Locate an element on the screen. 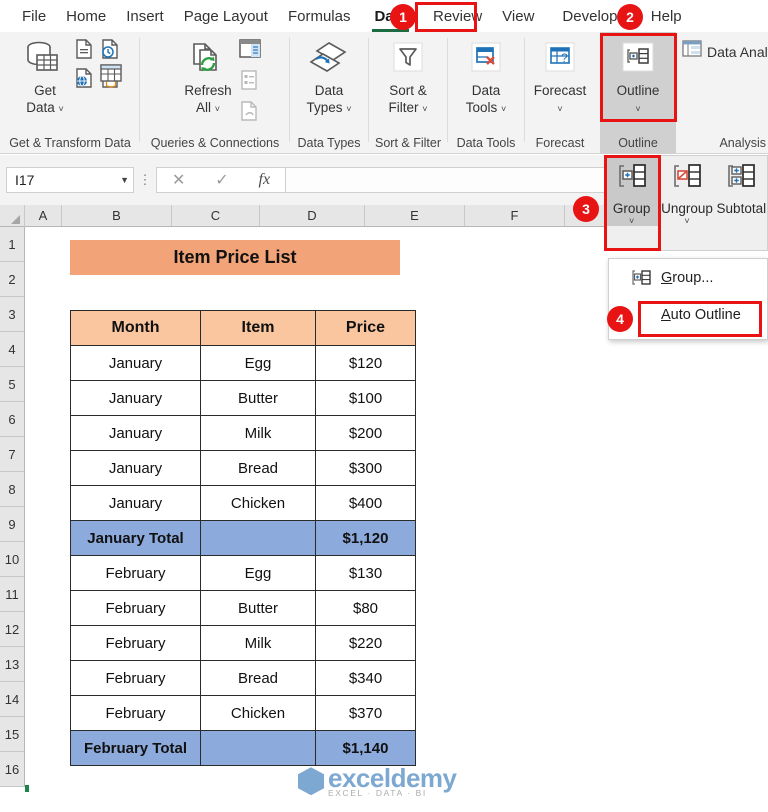 This screenshot has width=768, height=812. tab-formulas: Formulas is located at coordinates (319, 16).